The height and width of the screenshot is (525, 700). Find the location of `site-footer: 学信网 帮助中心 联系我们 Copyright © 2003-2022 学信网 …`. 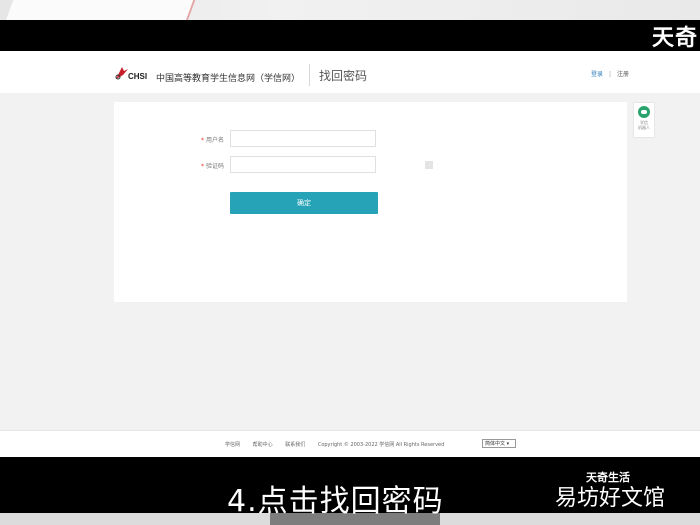

site-footer: 学信网 帮助中心 联系我们 Copyright © 2003-2022 学信网 … is located at coordinates (350, 444).